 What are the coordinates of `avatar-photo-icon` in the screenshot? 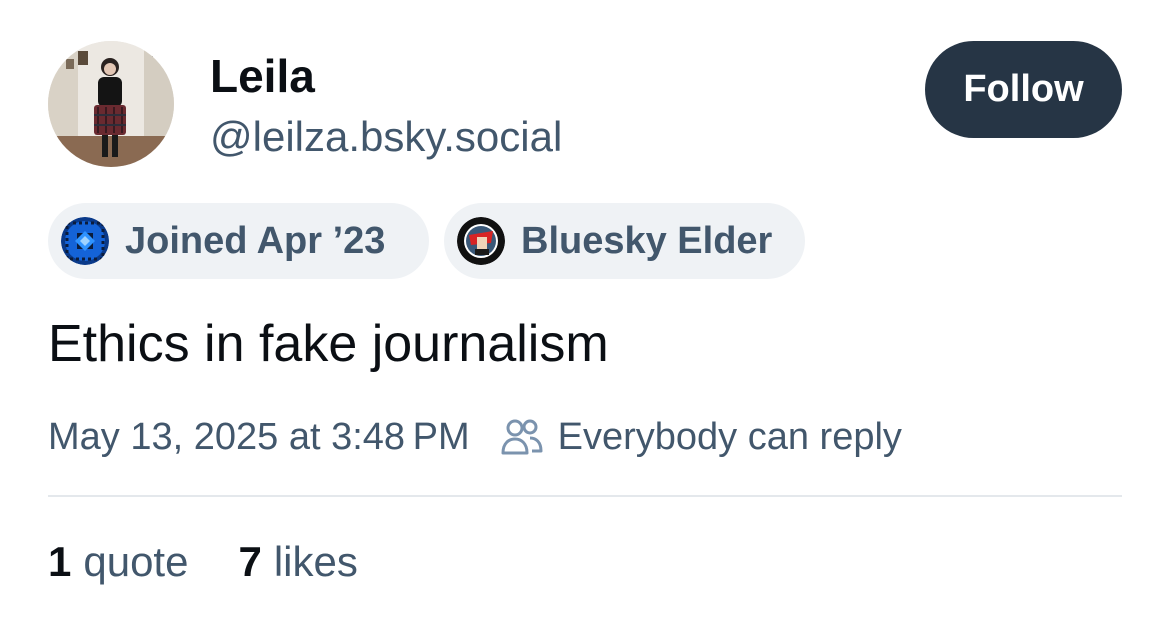 It's located at (111, 104).